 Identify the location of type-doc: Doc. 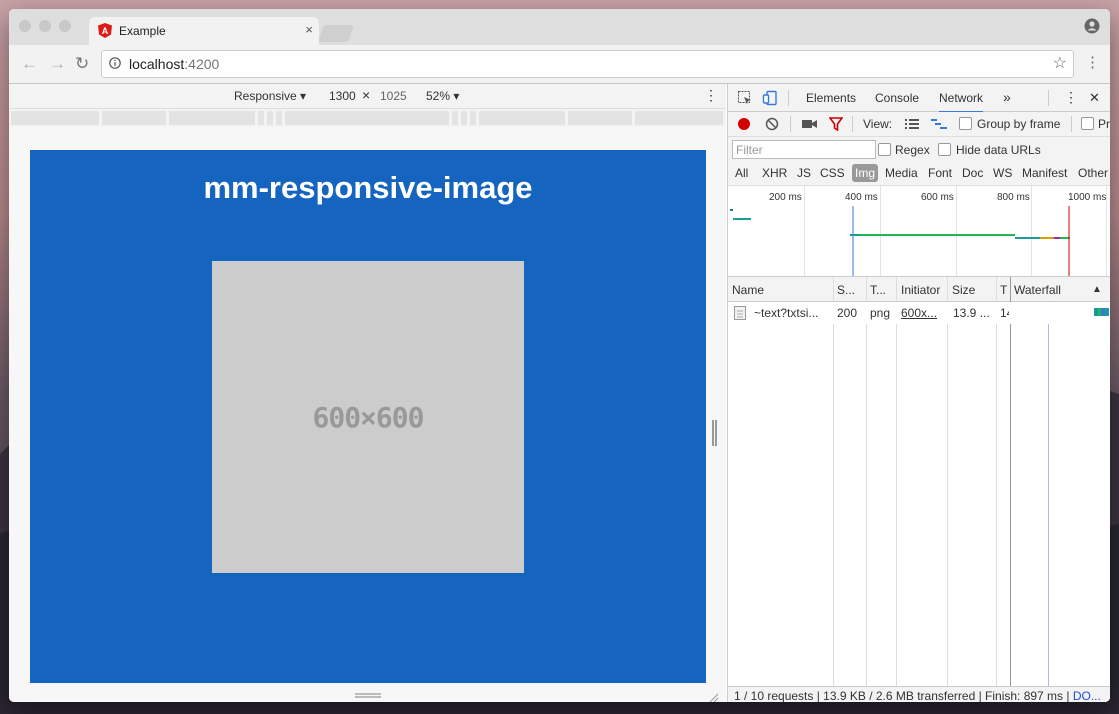
(972, 173).